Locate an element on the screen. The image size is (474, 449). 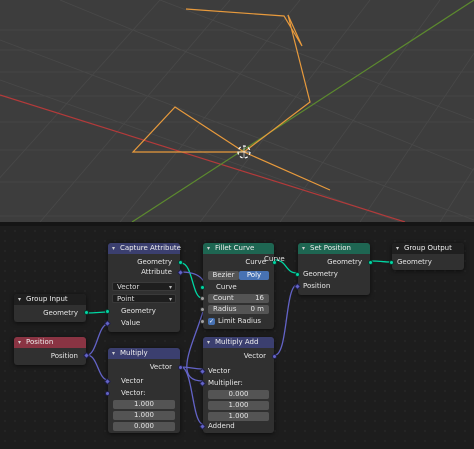
capture-value-input-label: Value is located at coordinates (131, 323).